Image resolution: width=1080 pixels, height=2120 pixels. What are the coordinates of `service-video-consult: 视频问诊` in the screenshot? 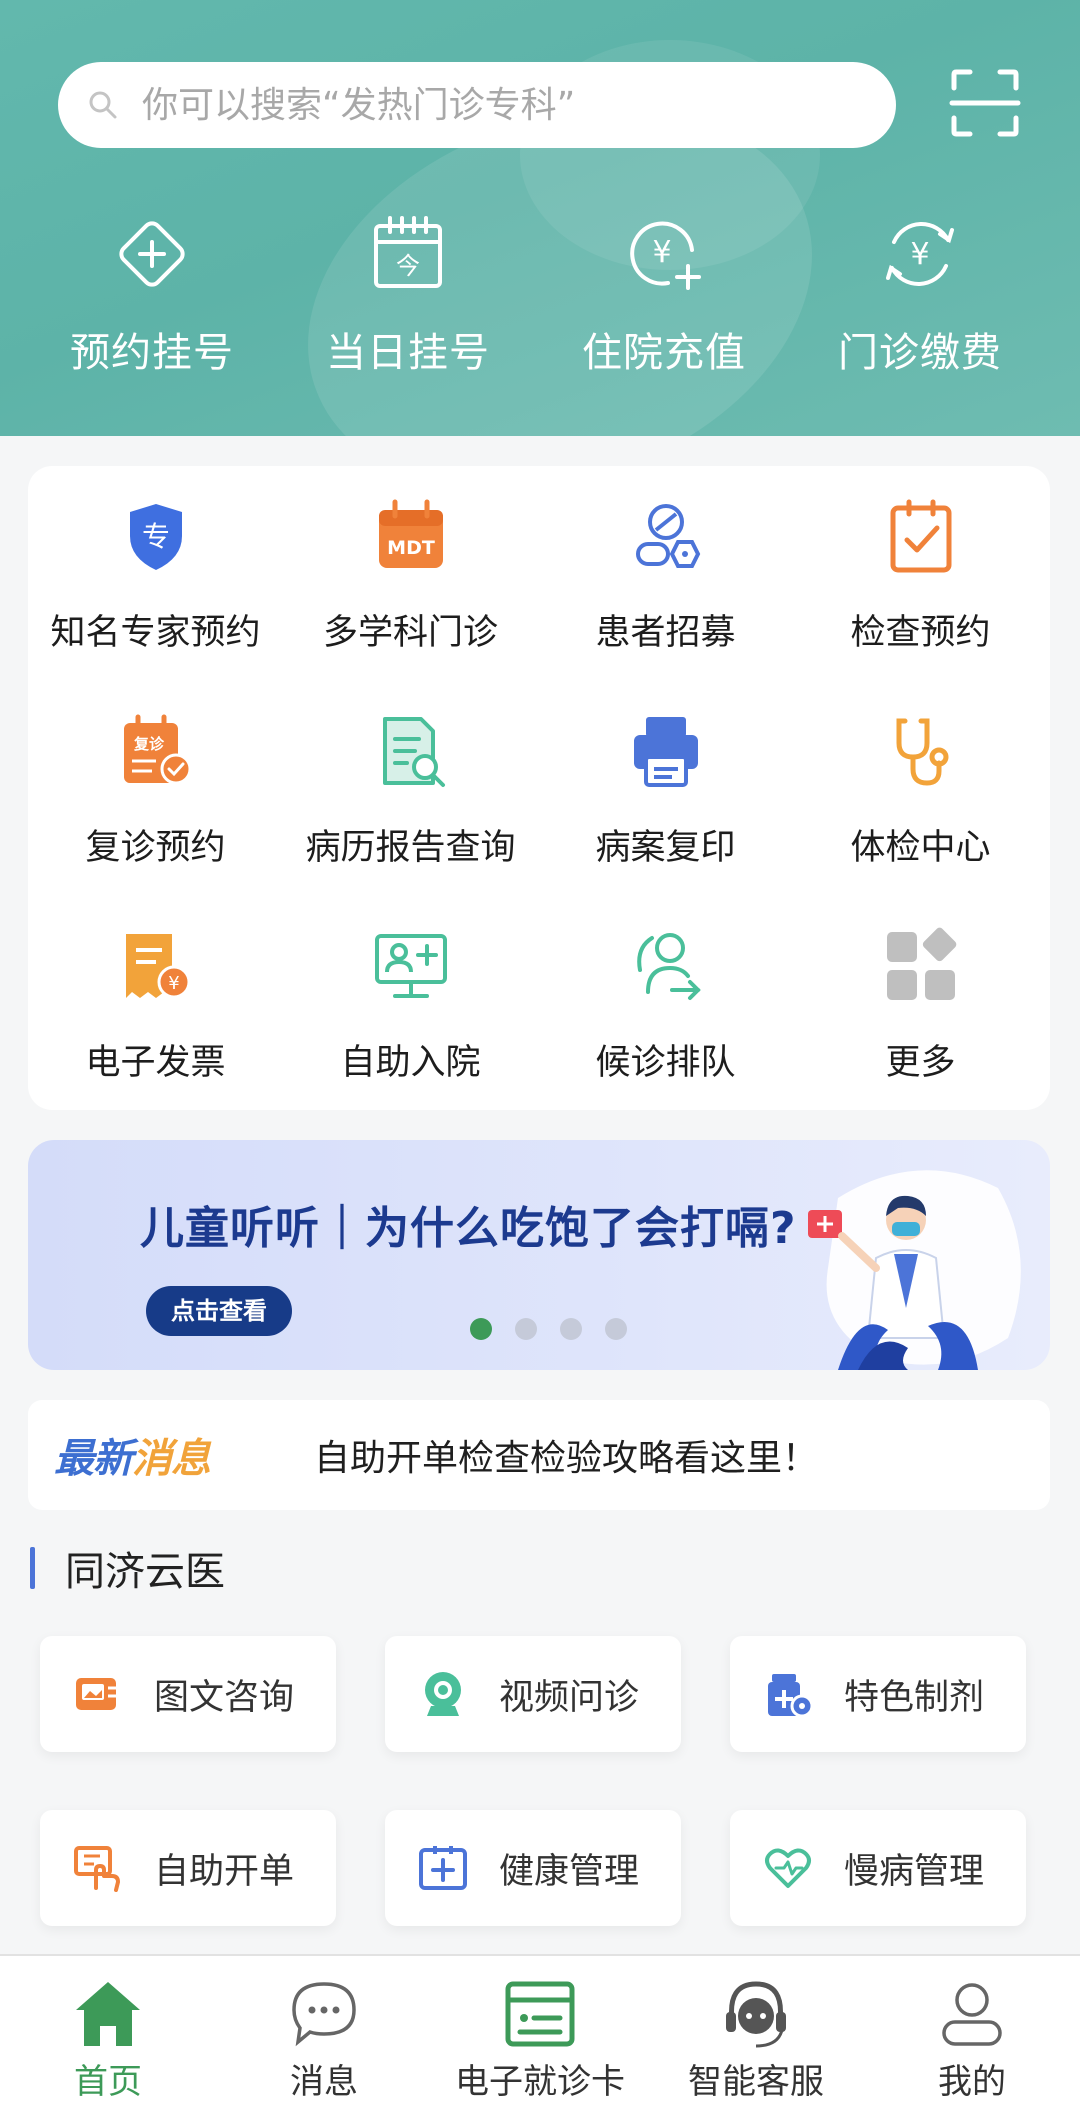 It's located at (533, 1694).